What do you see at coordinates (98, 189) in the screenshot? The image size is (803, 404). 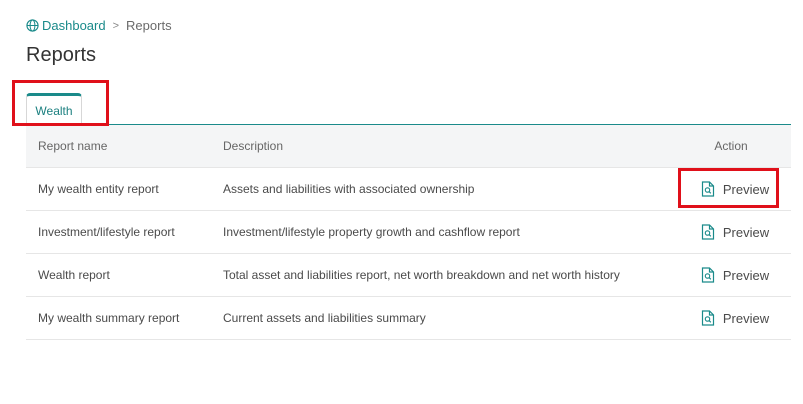 I see `report-name: My wealth entity report` at bounding box center [98, 189].